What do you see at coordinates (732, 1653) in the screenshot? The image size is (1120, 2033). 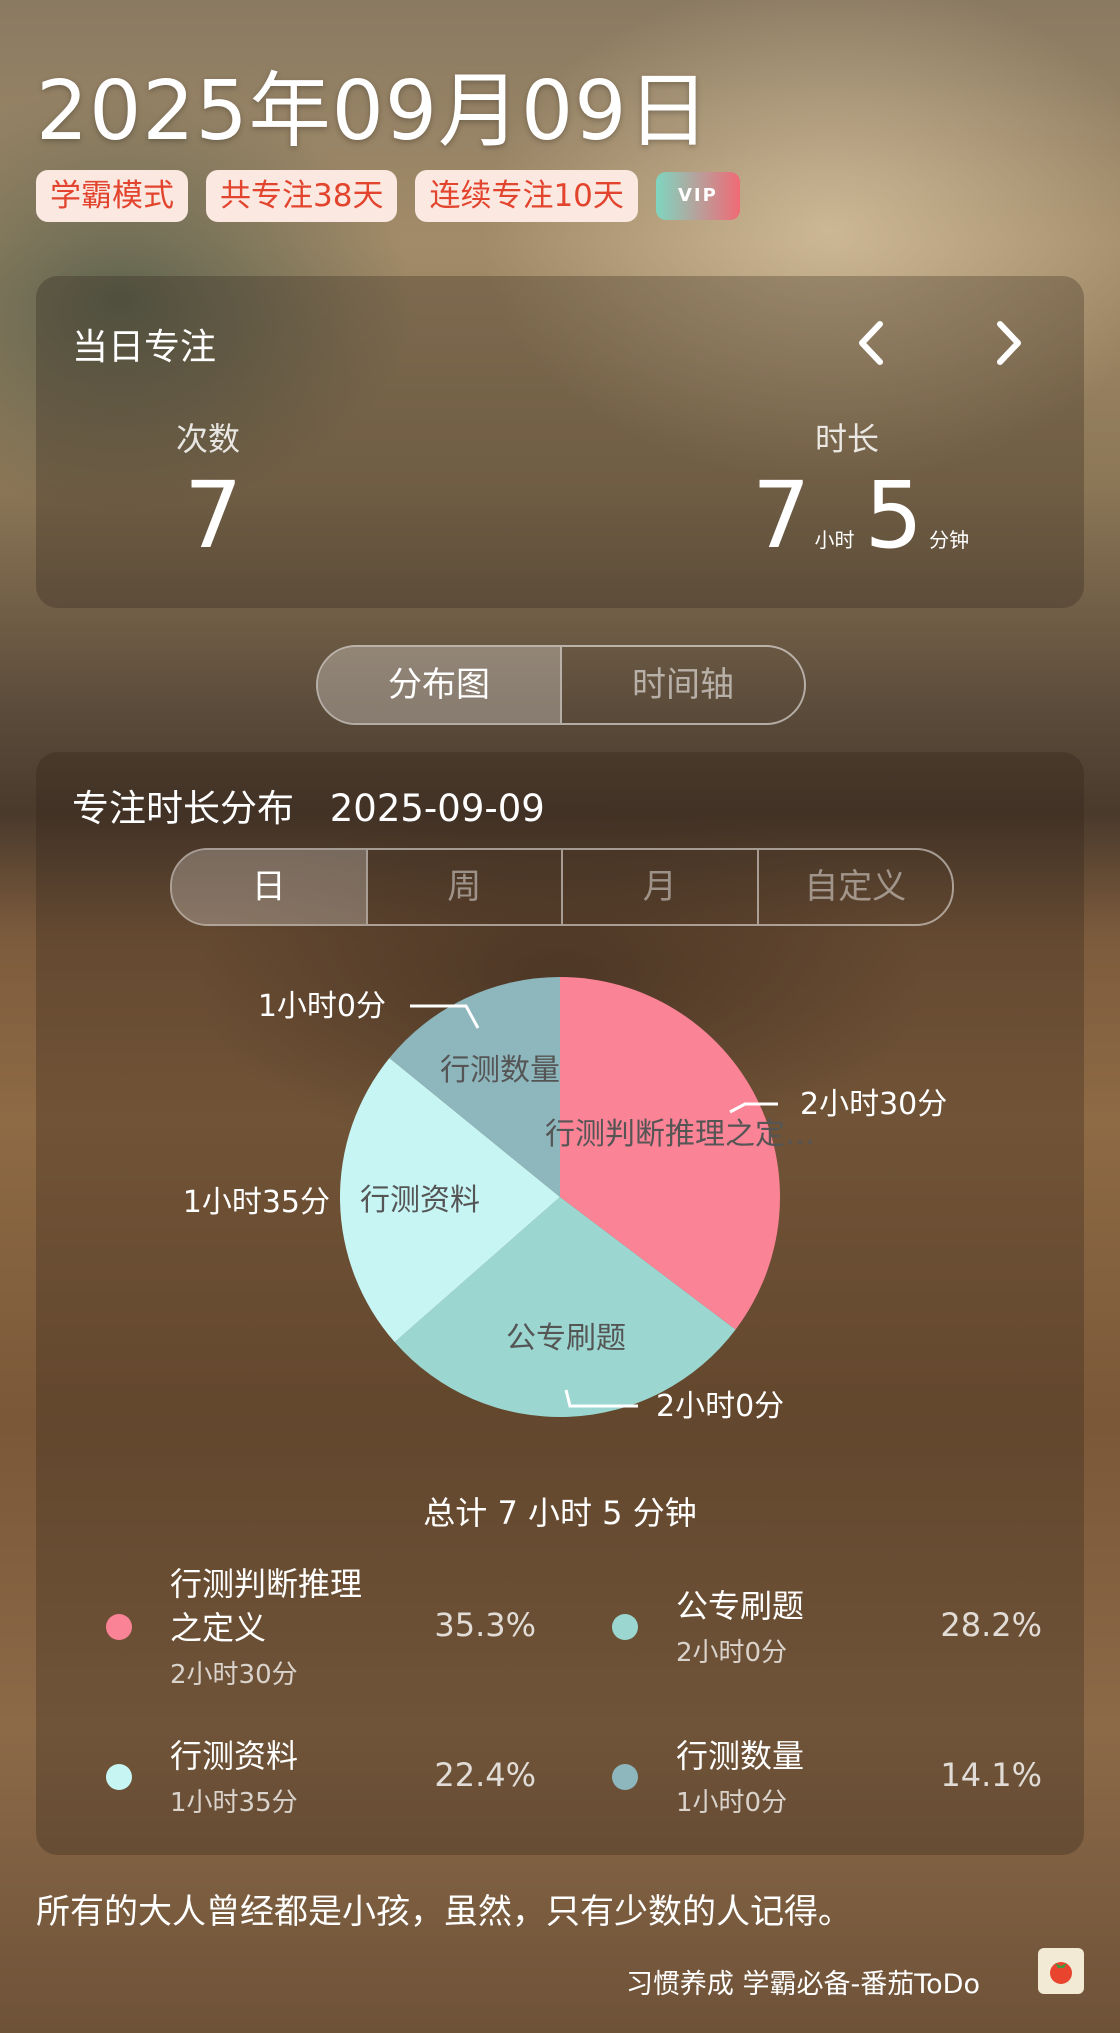 I see `legend-time: 2小时0分` at bounding box center [732, 1653].